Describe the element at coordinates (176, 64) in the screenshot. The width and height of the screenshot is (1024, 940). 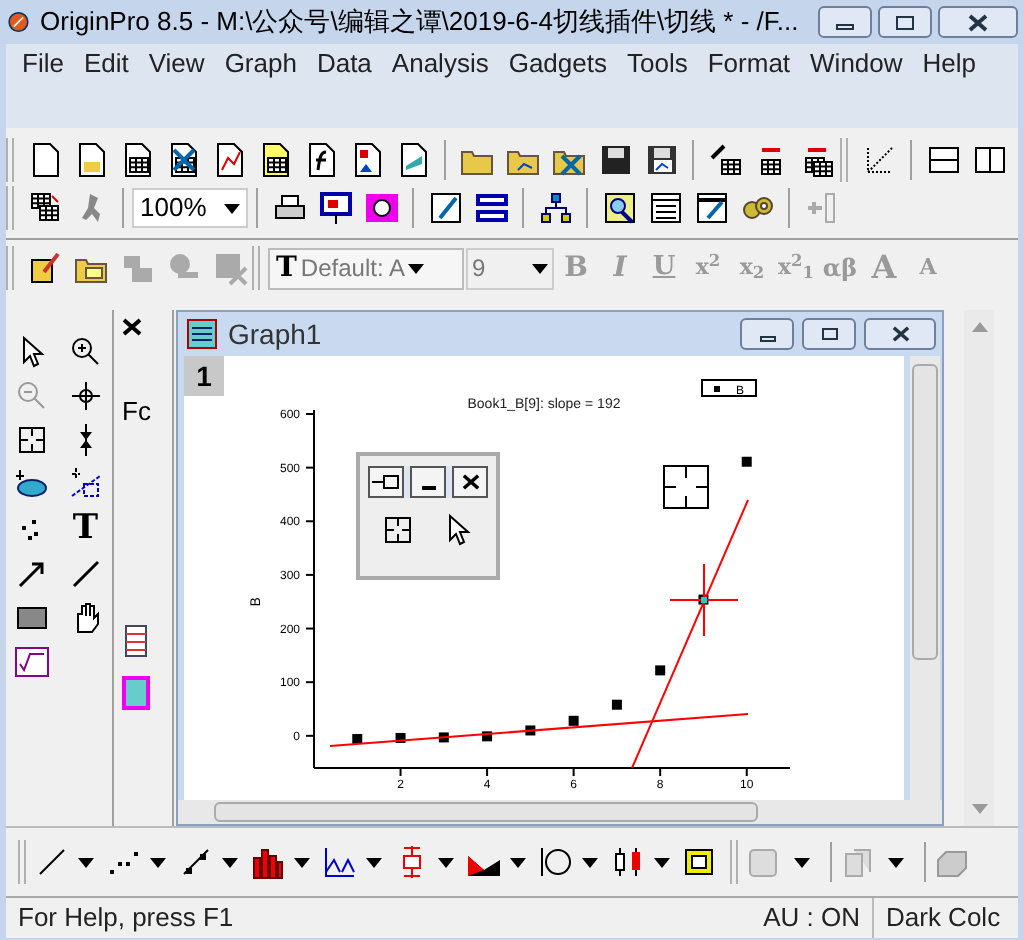
I see `menu-item: View` at that location.